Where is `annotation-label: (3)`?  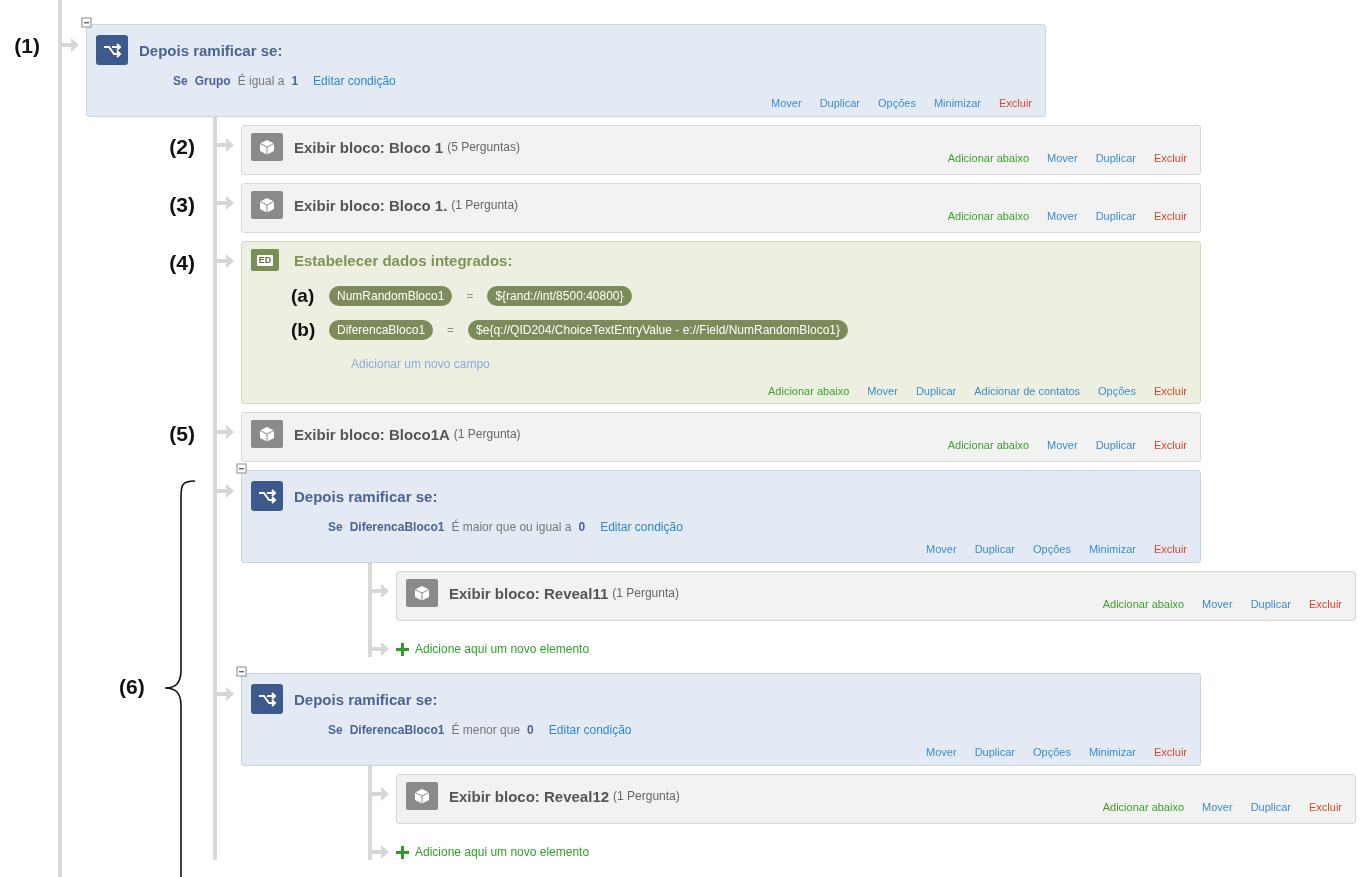
annotation-label: (3) is located at coordinates (182, 205).